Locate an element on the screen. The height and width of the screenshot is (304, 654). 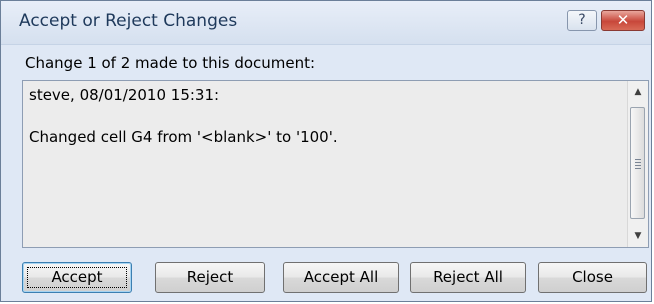
change-author-timestamp: steve, 08/01/2010 15:31: is located at coordinates (124, 95).